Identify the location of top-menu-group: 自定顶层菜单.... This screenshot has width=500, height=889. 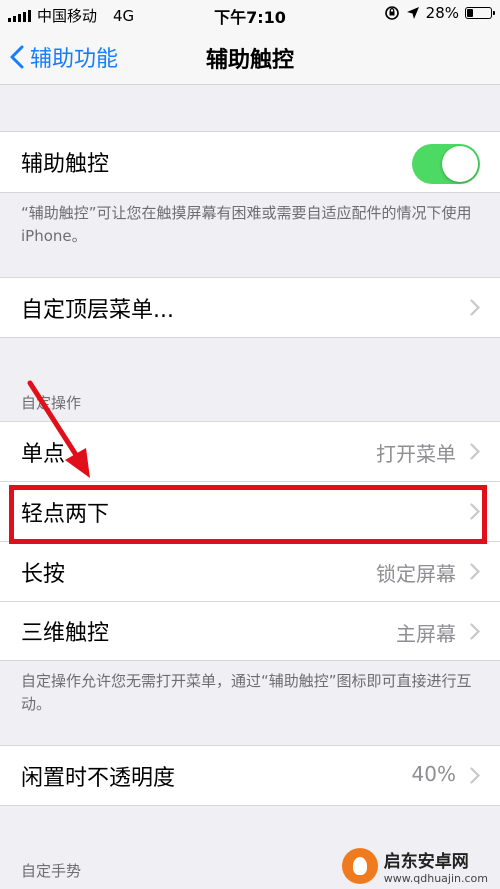
(250, 307).